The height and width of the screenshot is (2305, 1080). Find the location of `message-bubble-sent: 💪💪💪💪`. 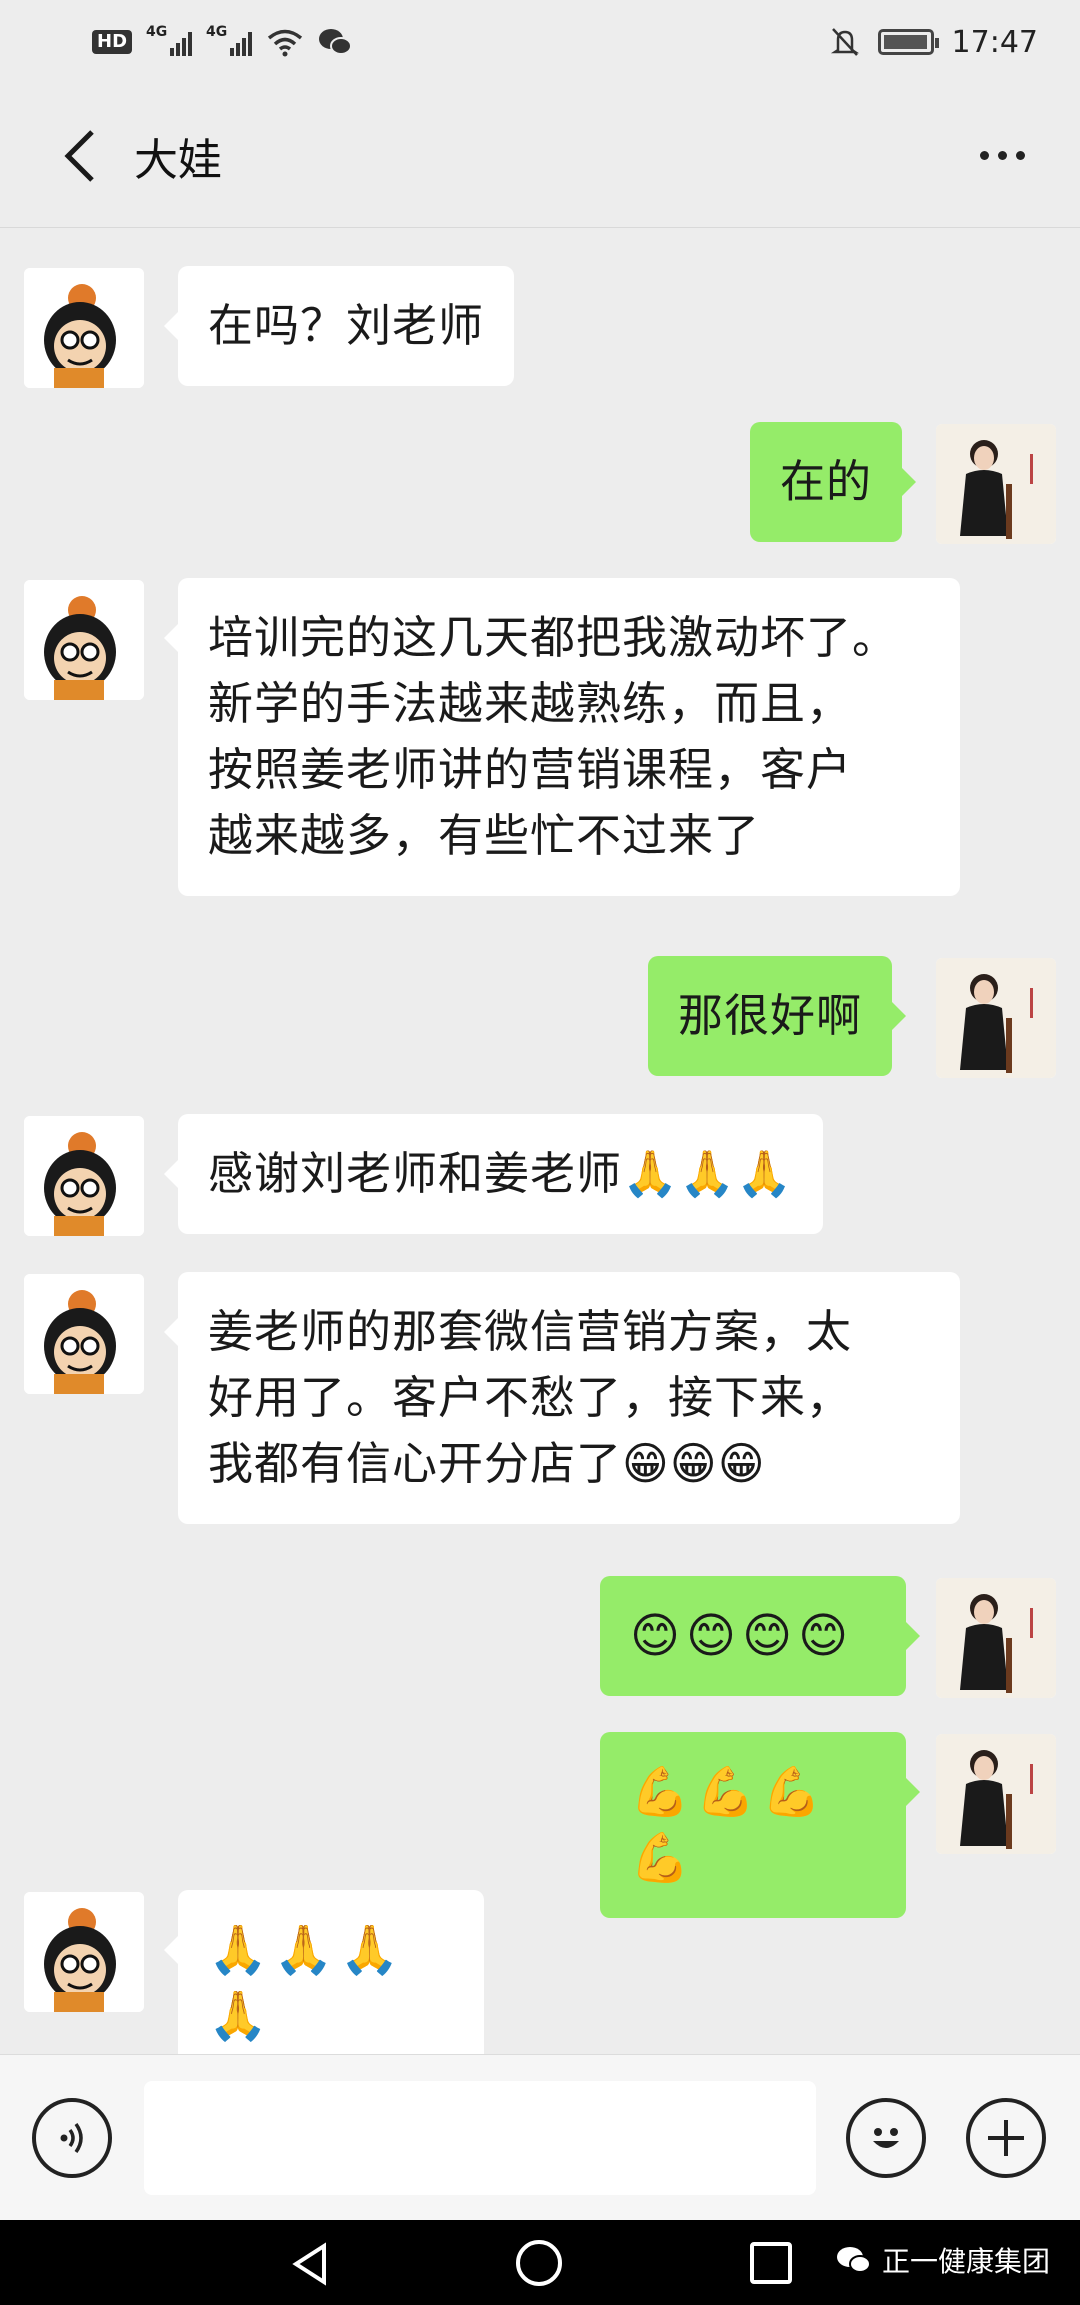

message-bubble-sent: 💪💪💪💪 is located at coordinates (760, 1825).